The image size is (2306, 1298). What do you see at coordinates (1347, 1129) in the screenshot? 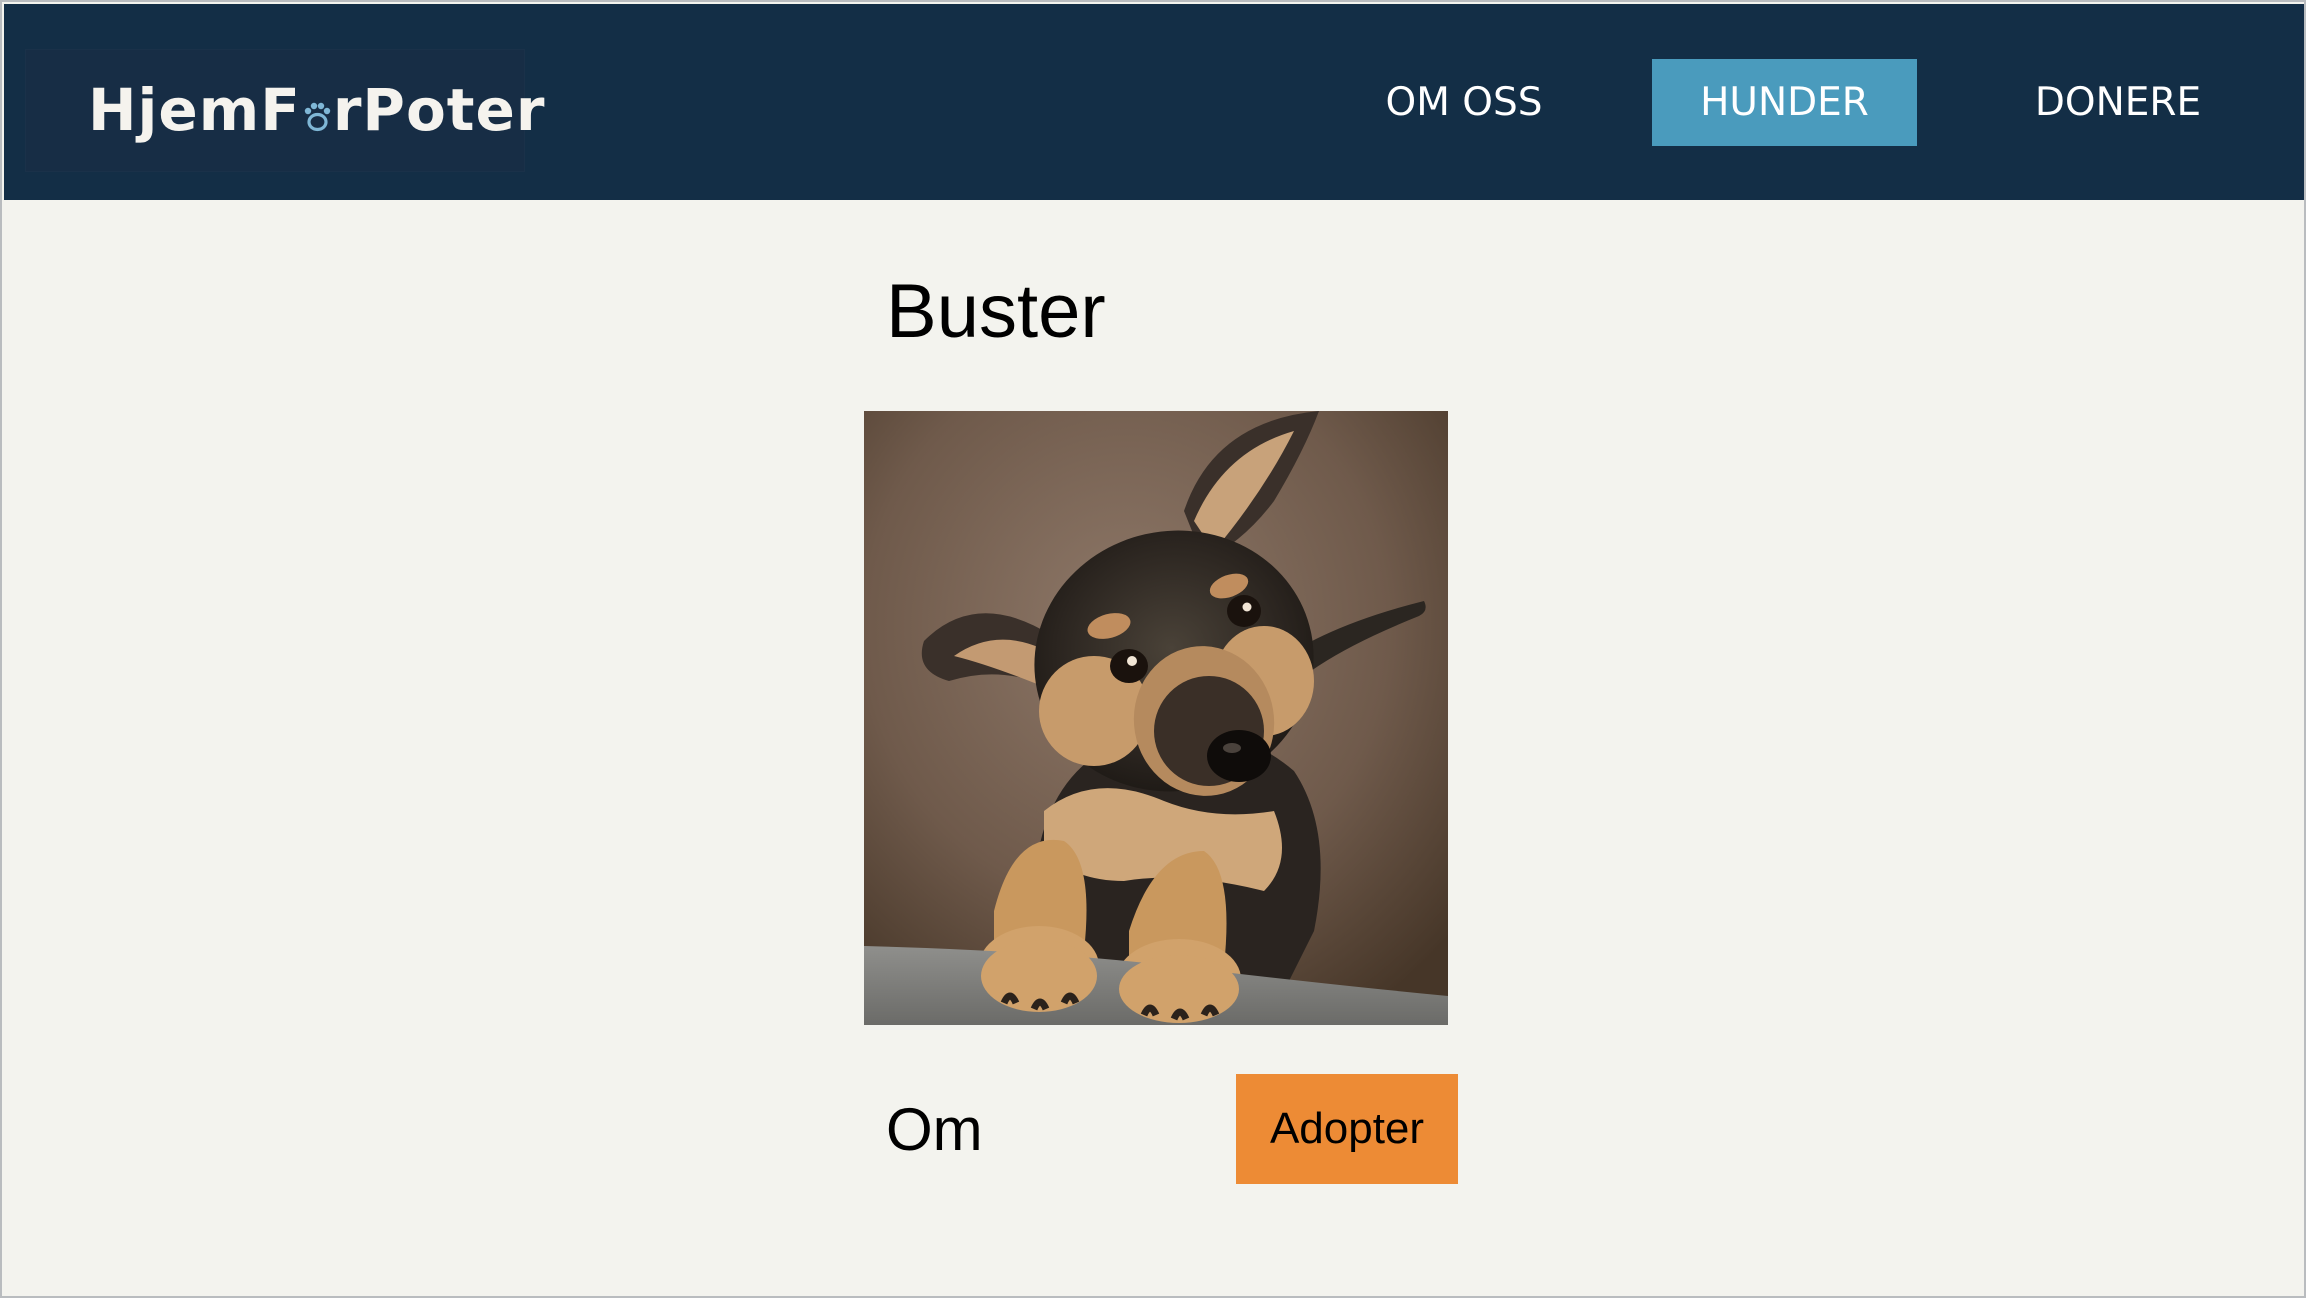
I see `adopt-button: Adopter` at bounding box center [1347, 1129].